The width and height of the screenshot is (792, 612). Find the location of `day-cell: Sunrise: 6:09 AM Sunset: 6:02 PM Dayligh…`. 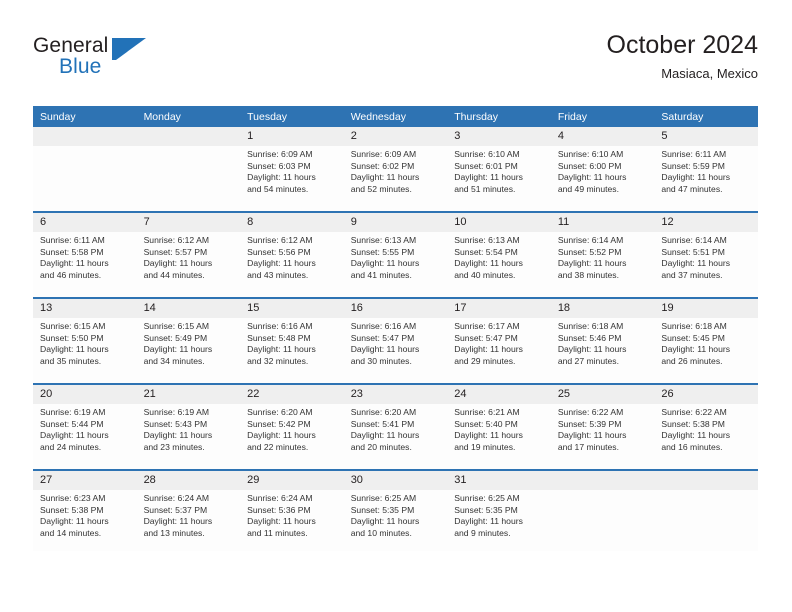

day-cell: Sunrise: 6:09 AM Sunset: 6:02 PM Dayligh… is located at coordinates (395, 178).